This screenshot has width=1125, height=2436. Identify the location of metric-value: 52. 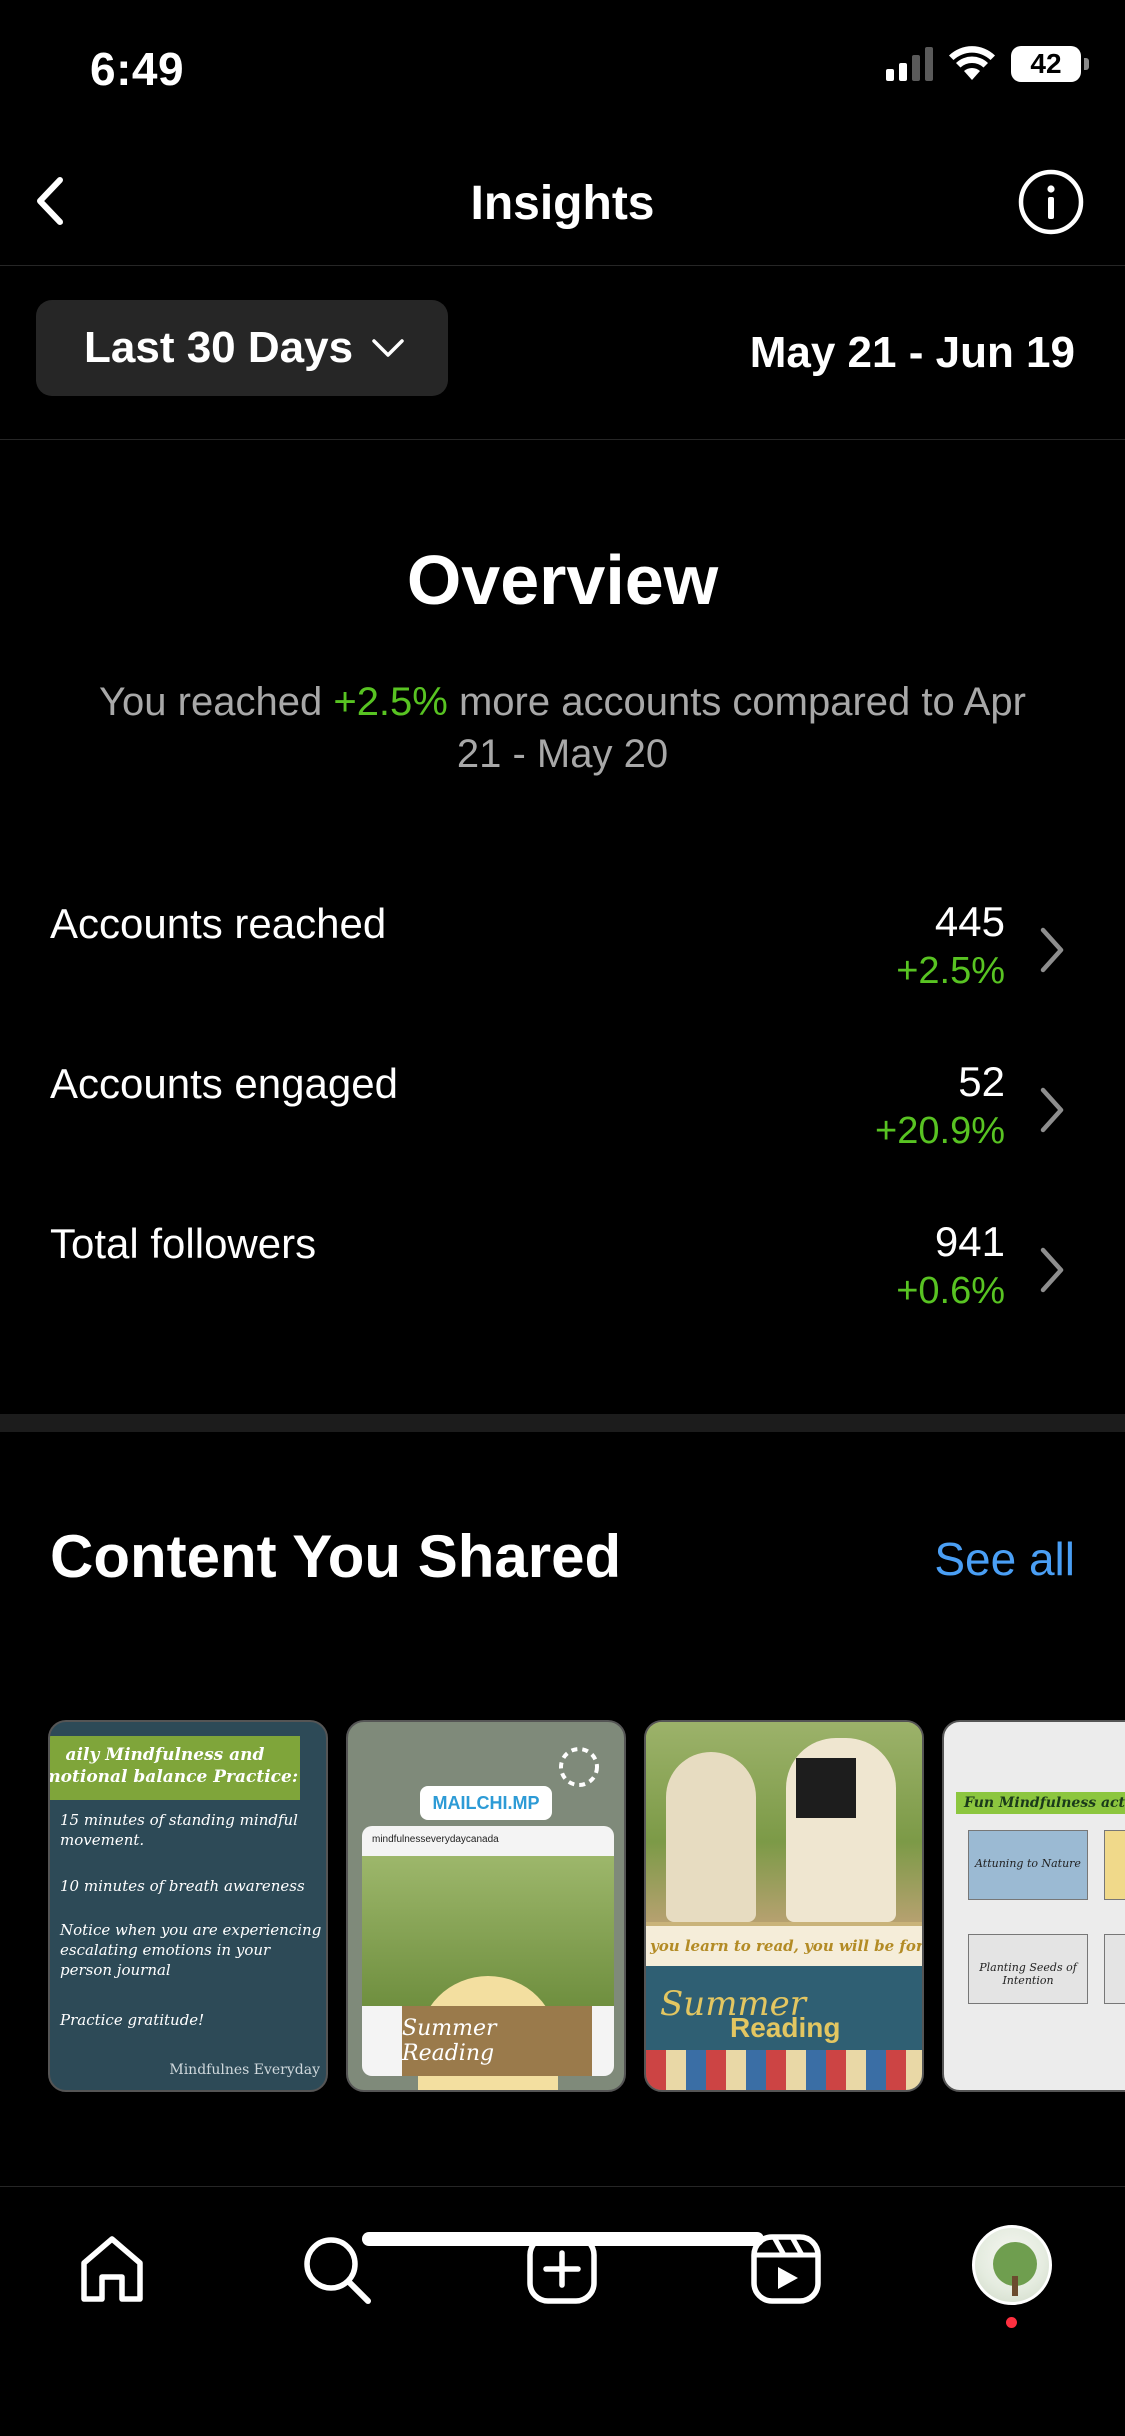
(981, 1081).